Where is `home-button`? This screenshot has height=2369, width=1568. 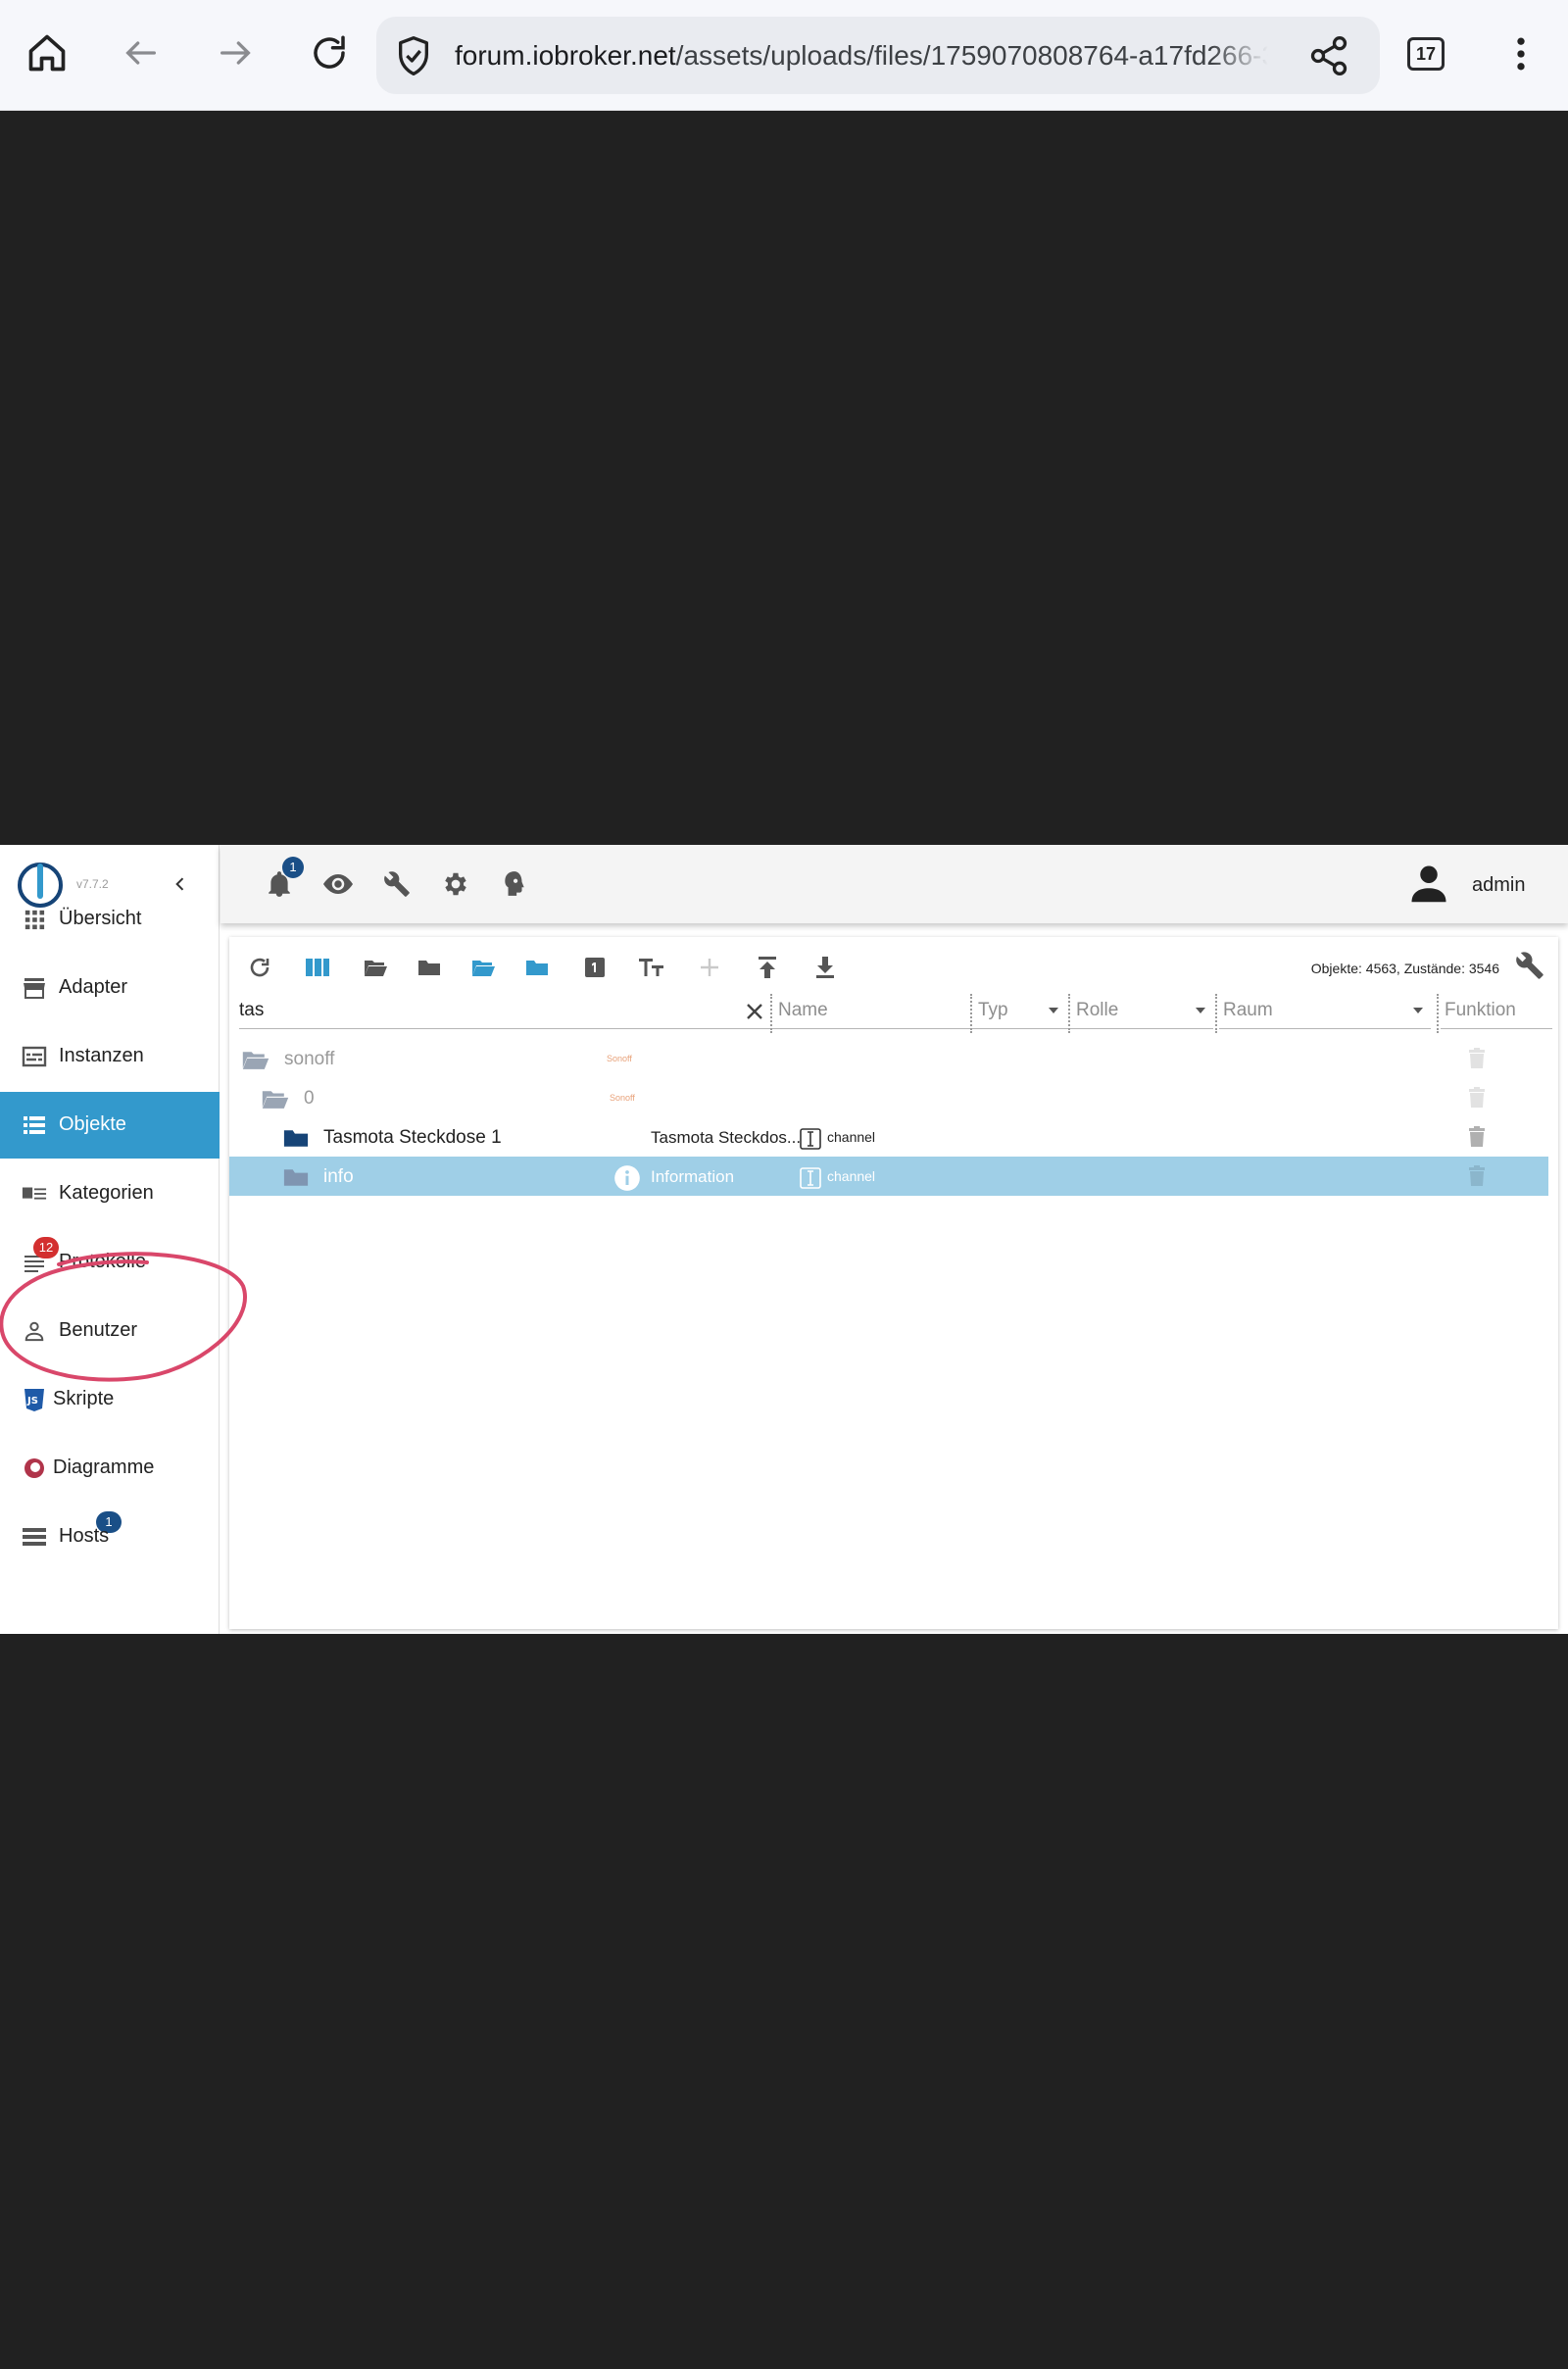
home-button is located at coordinates (47, 52).